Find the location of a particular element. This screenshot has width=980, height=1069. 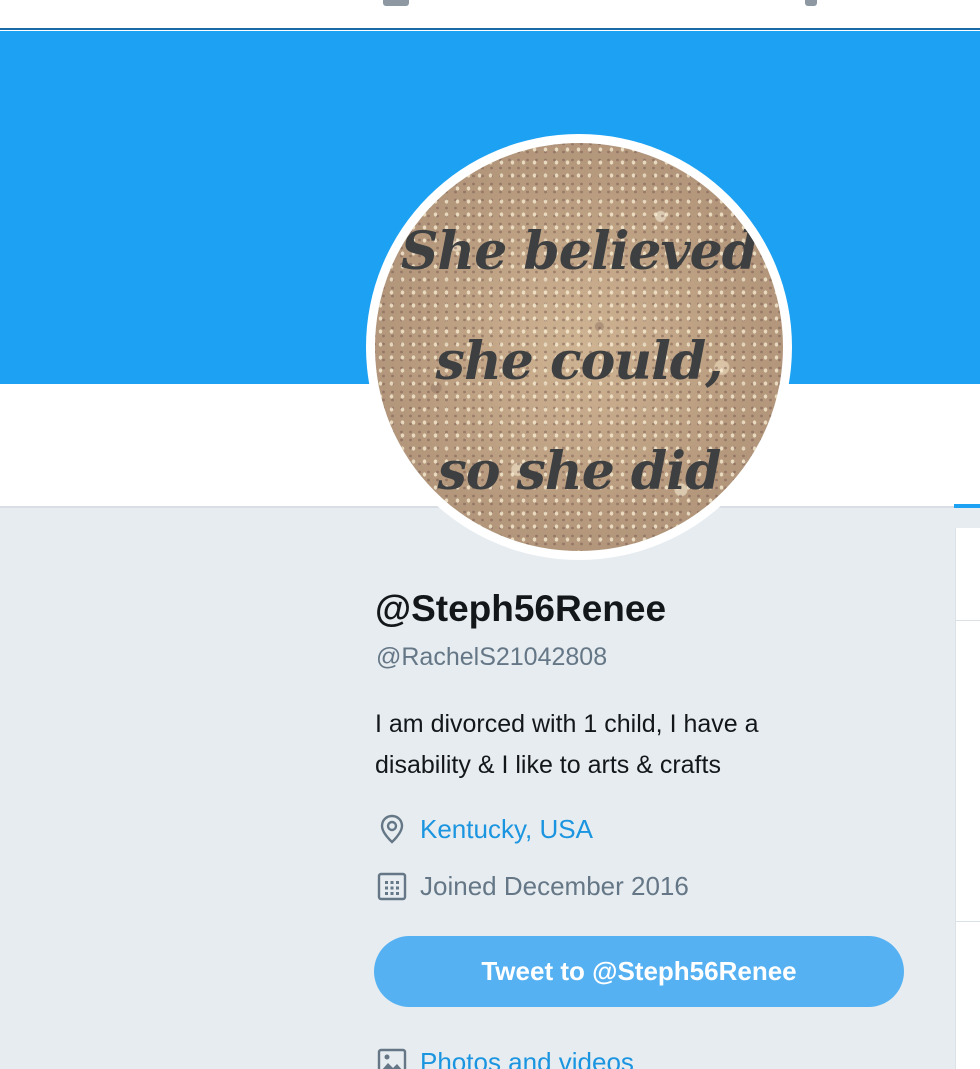

photos-and-videos-link: Photos and videos is located at coordinates (505, 1057).